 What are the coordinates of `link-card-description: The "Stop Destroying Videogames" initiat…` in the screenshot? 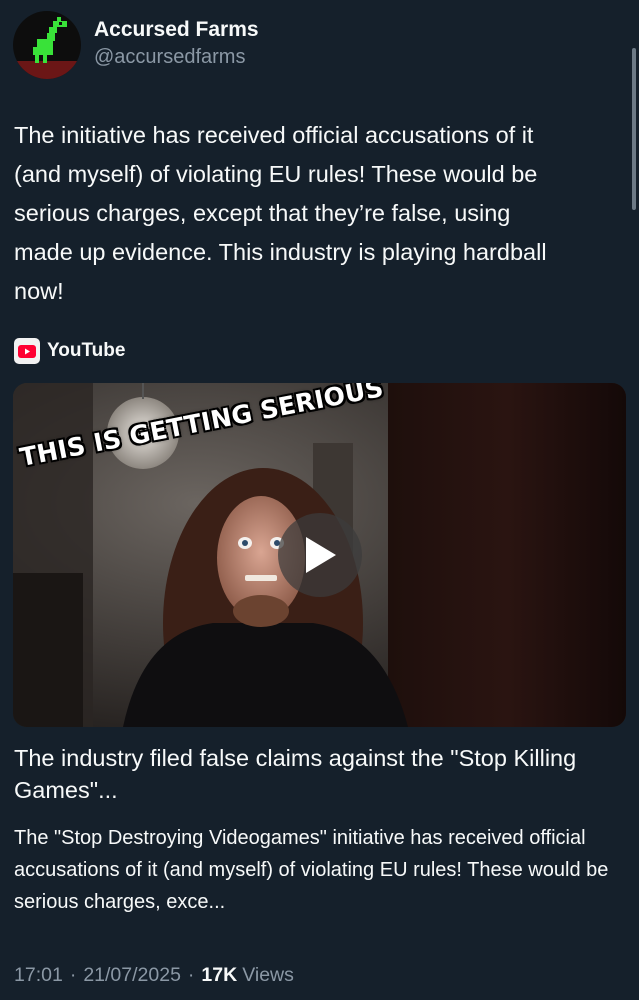 It's located at (311, 870).